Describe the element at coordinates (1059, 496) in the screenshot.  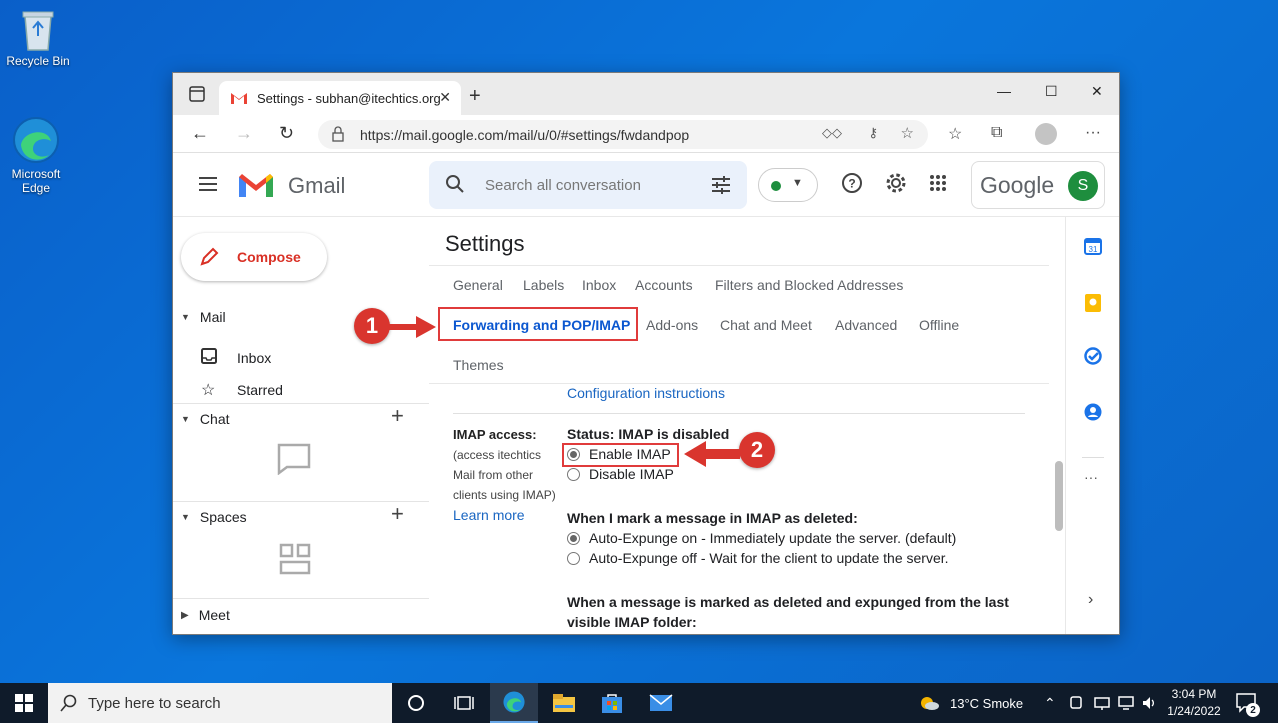
I see `scrollbar` at that location.